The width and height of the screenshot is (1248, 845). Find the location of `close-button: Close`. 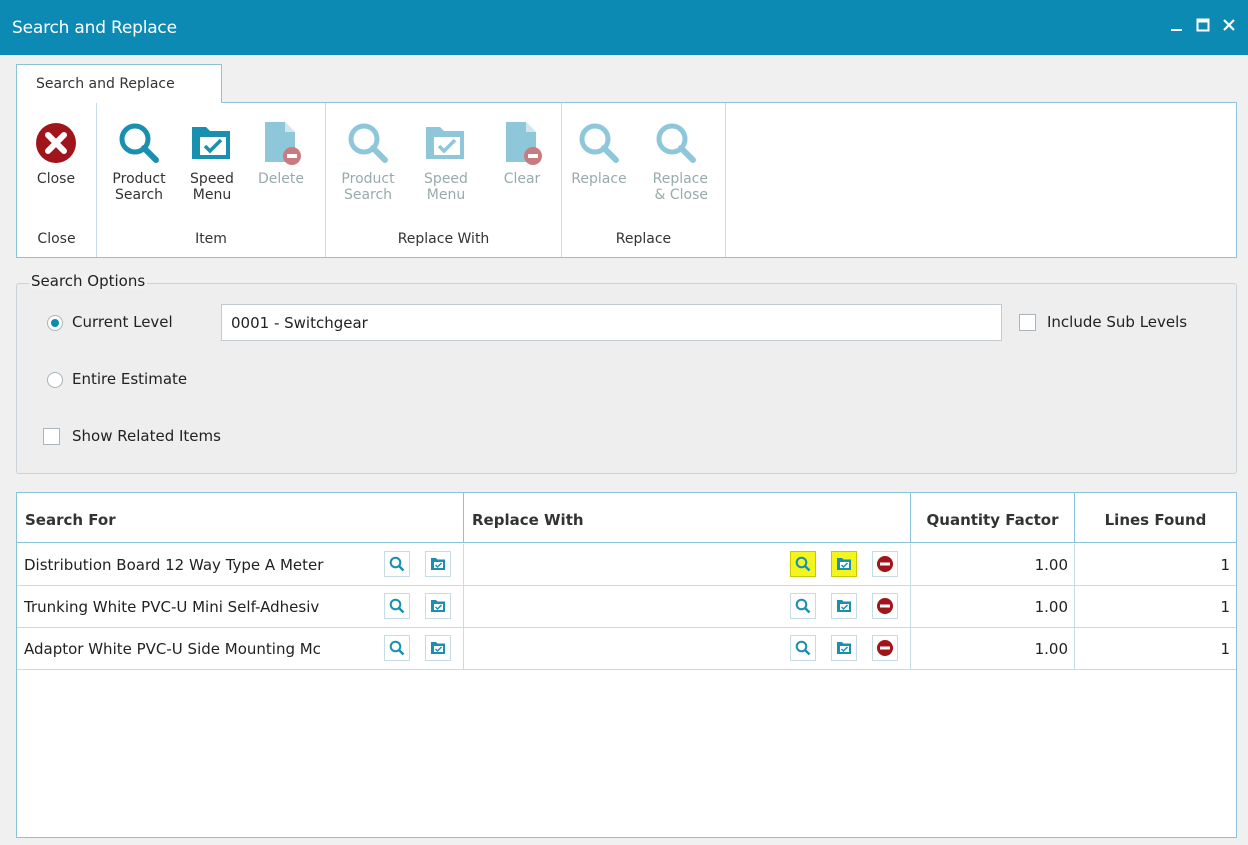

close-button: Close is located at coordinates (56, 151).